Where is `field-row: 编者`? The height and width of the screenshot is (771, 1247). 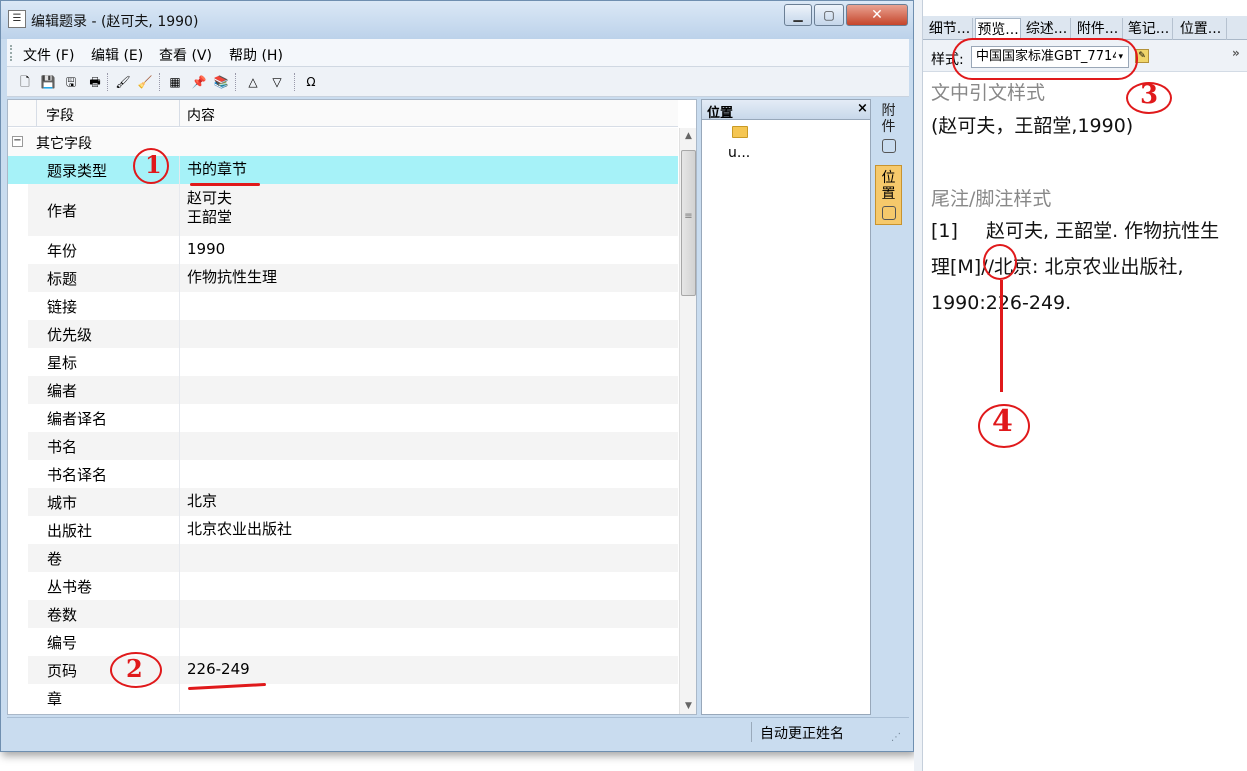
field-row: 编者 is located at coordinates (343, 390).